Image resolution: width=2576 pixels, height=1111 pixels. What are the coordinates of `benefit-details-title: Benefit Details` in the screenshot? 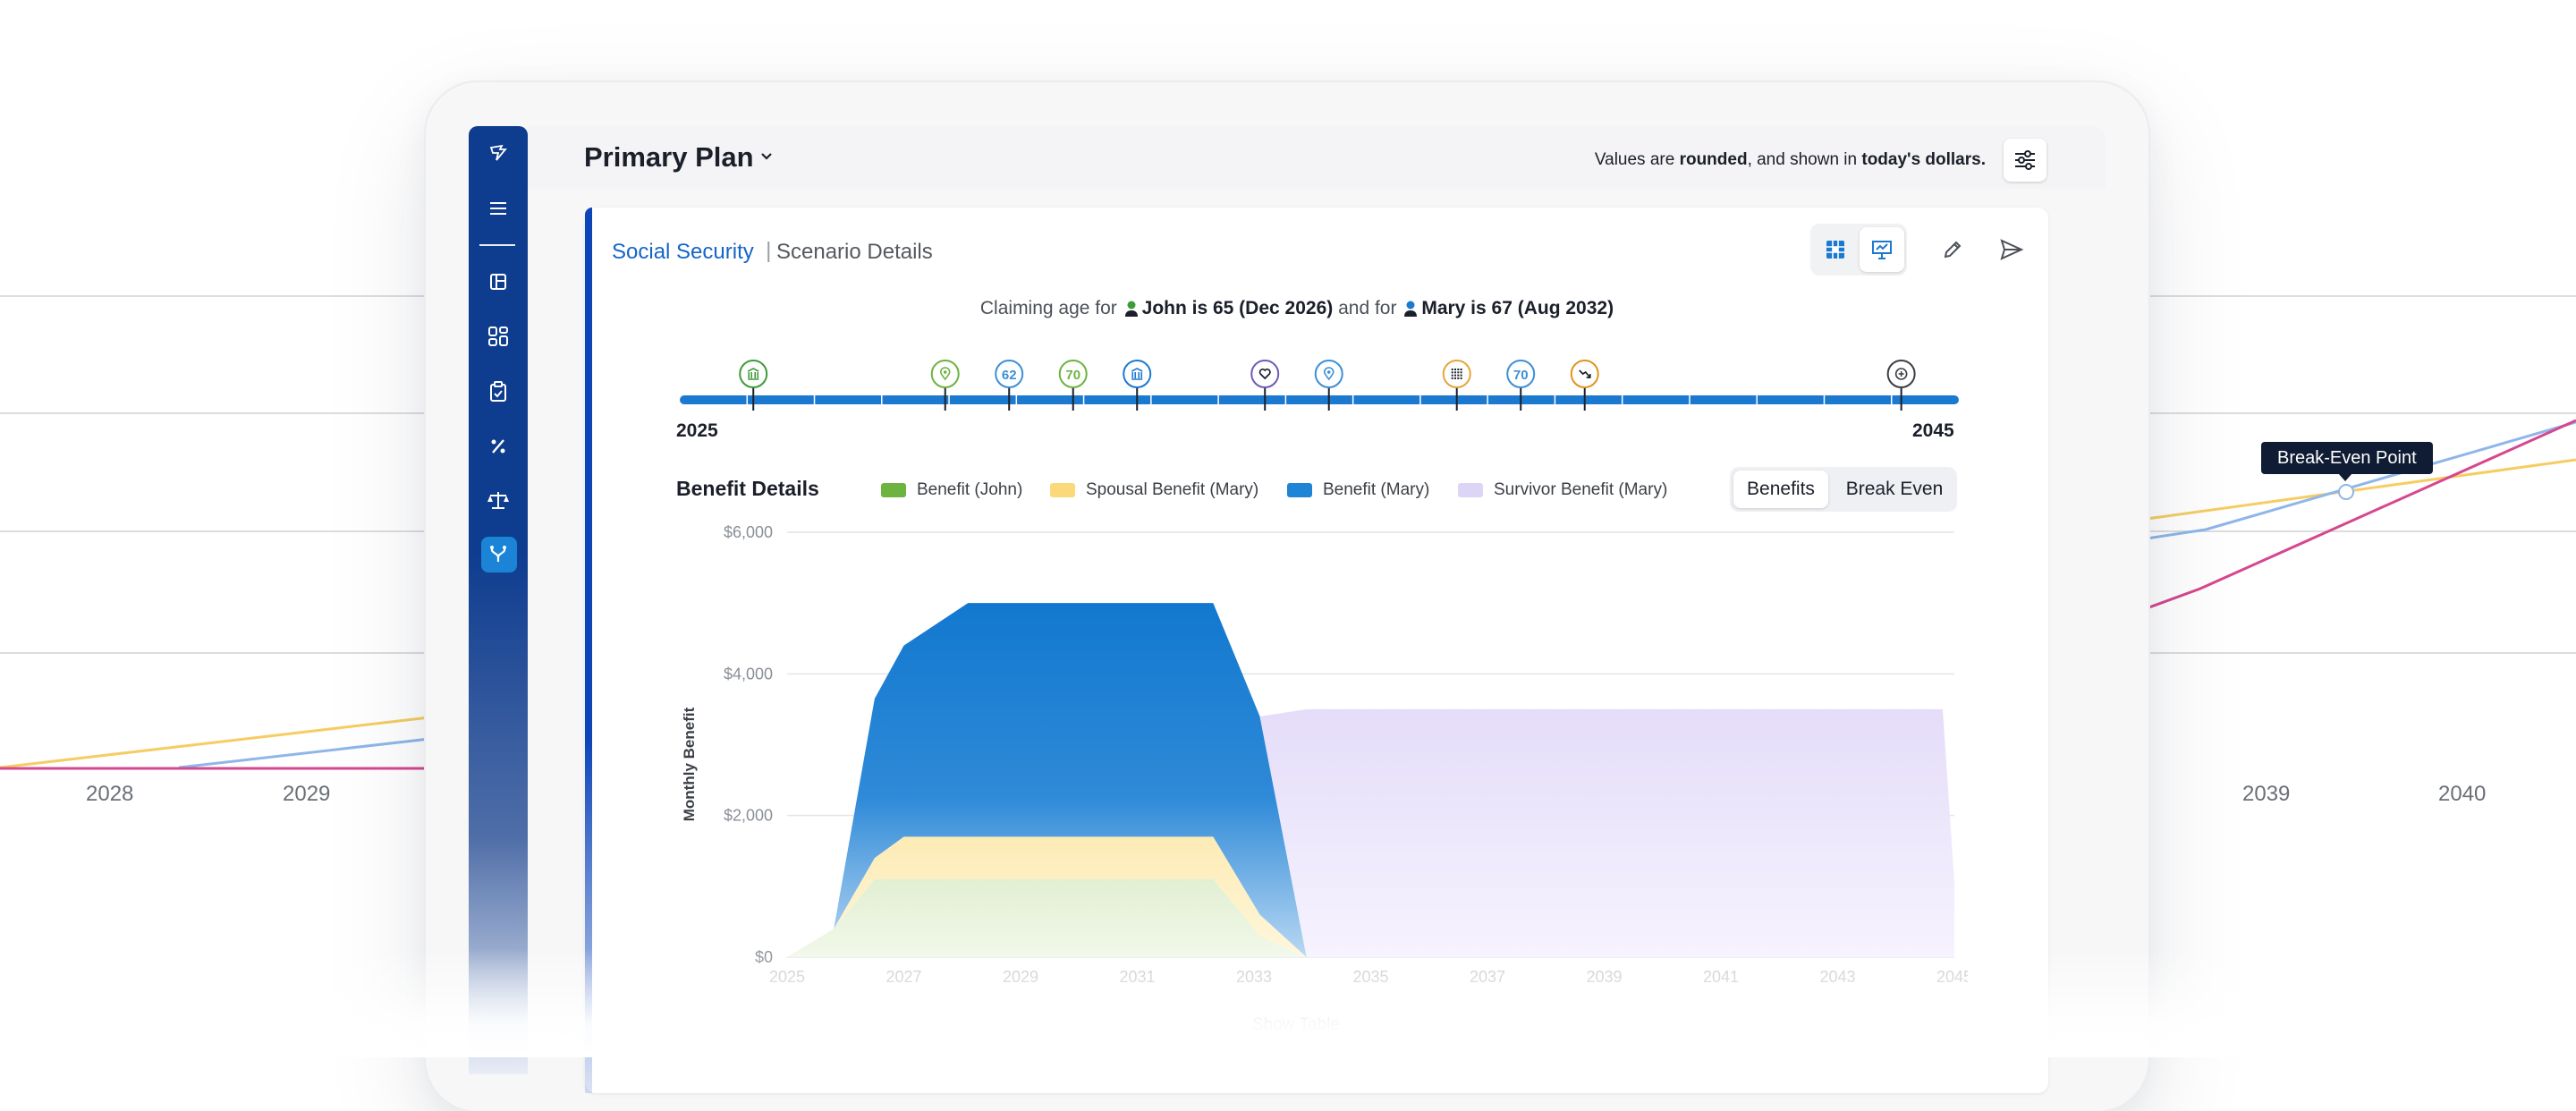 It's located at (747, 488).